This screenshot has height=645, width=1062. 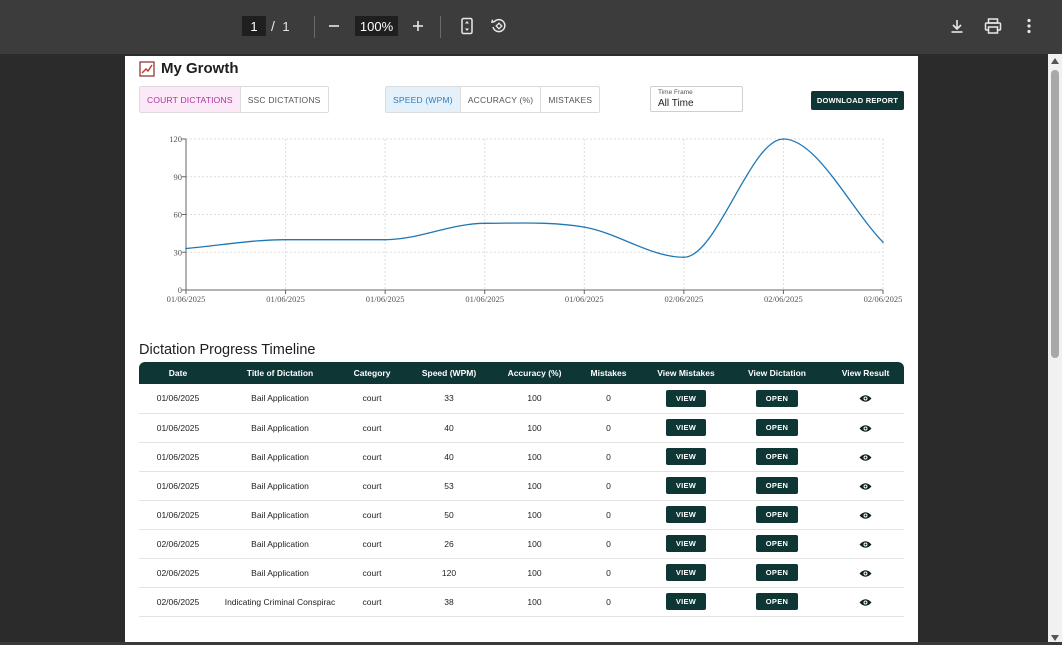 I want to click on vertical-scrollbar, so click(x=1055, y=349).